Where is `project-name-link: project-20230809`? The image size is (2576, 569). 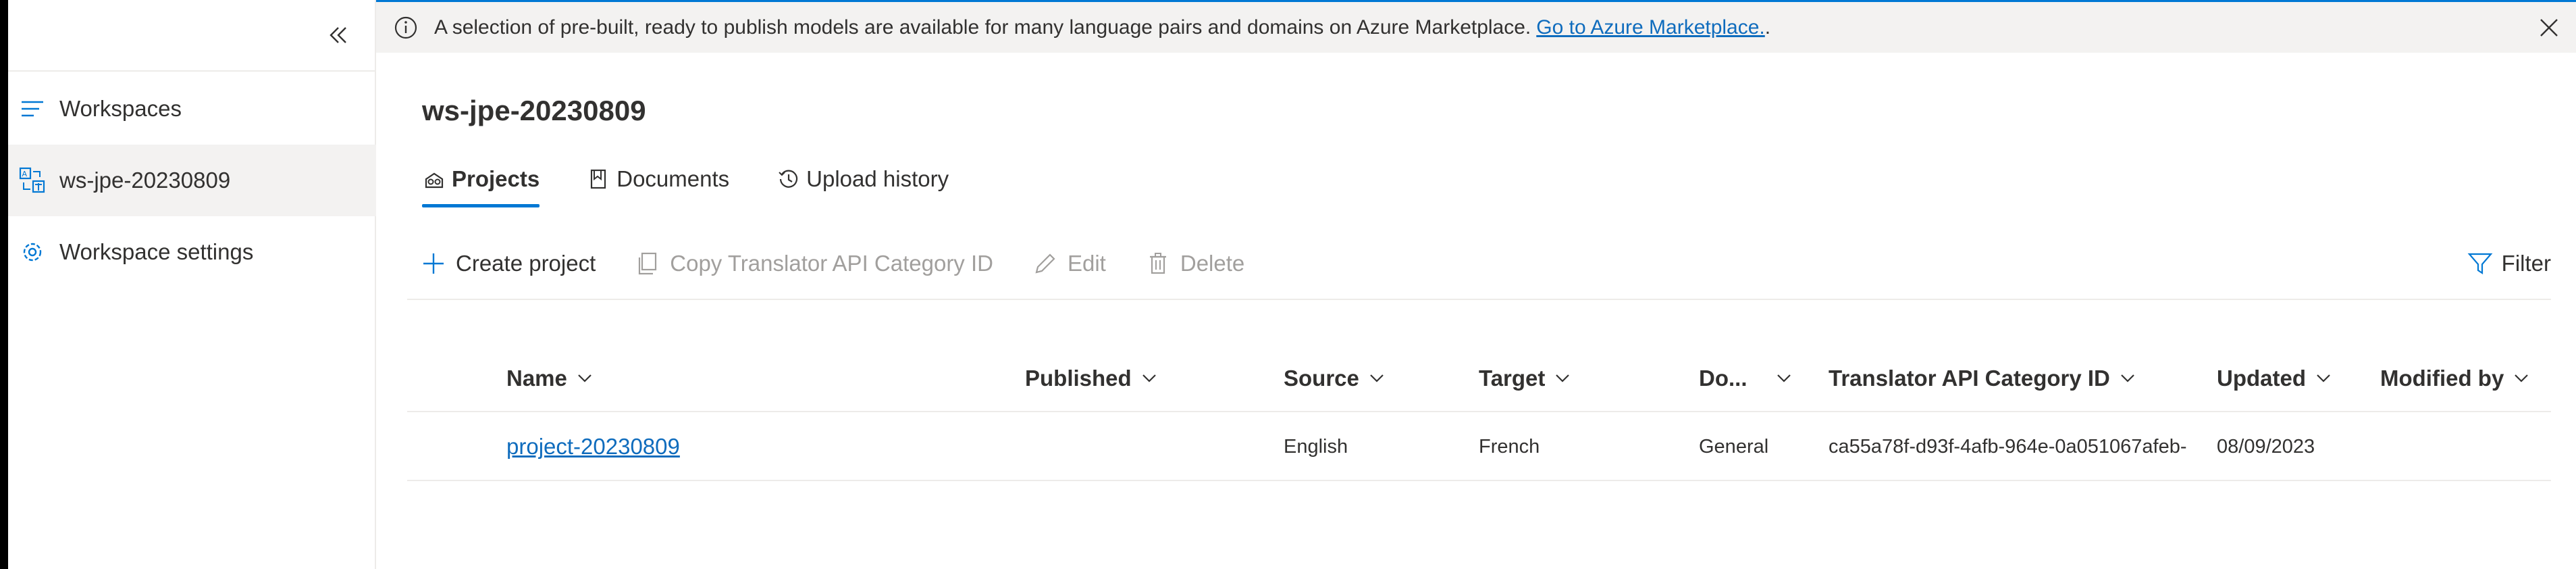 project-name-link: project-20230809 is located at coordinates (593, 446).